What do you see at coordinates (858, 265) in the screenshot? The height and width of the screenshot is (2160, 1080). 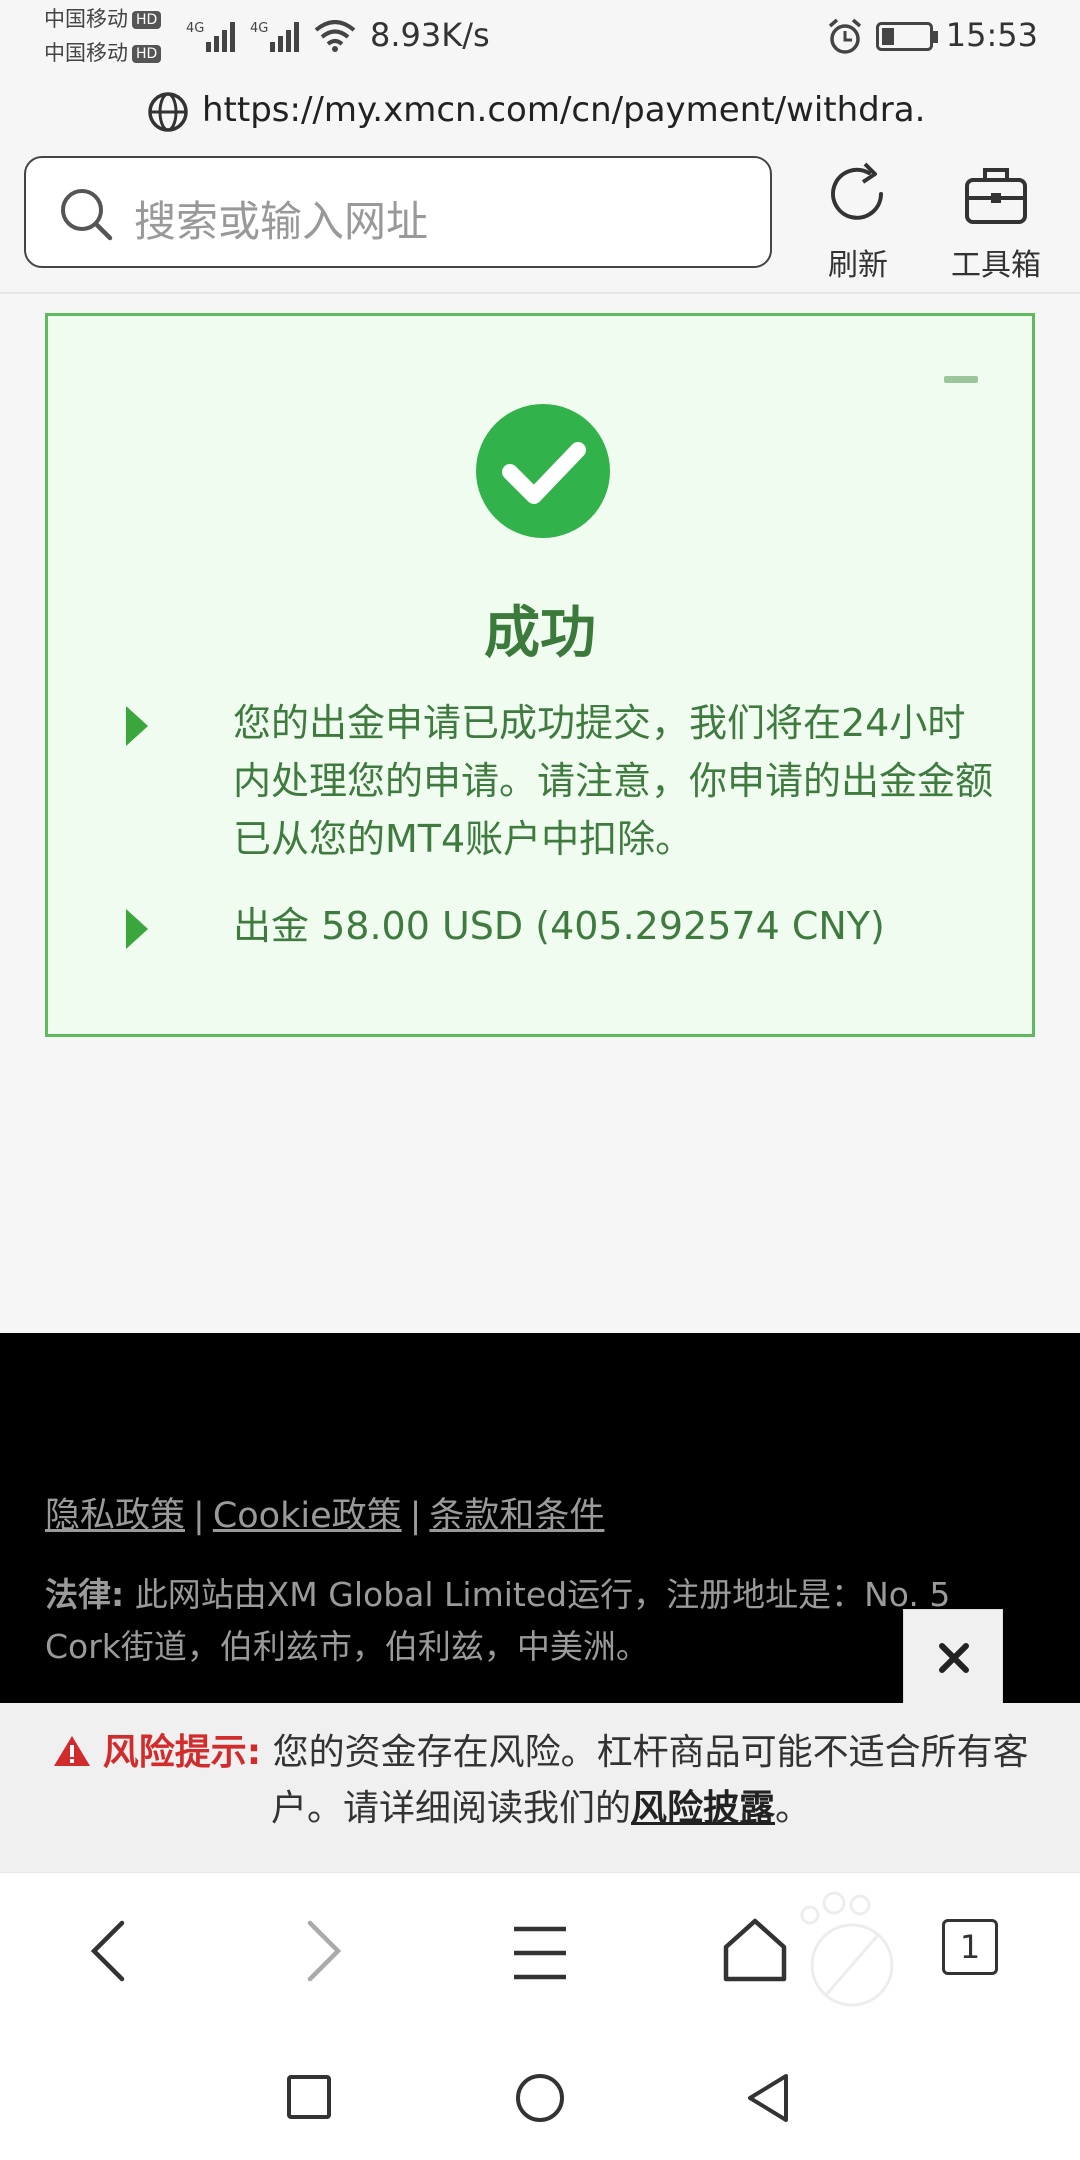 I see `refresh-label: 刷新` at bounding box center [858, 265].